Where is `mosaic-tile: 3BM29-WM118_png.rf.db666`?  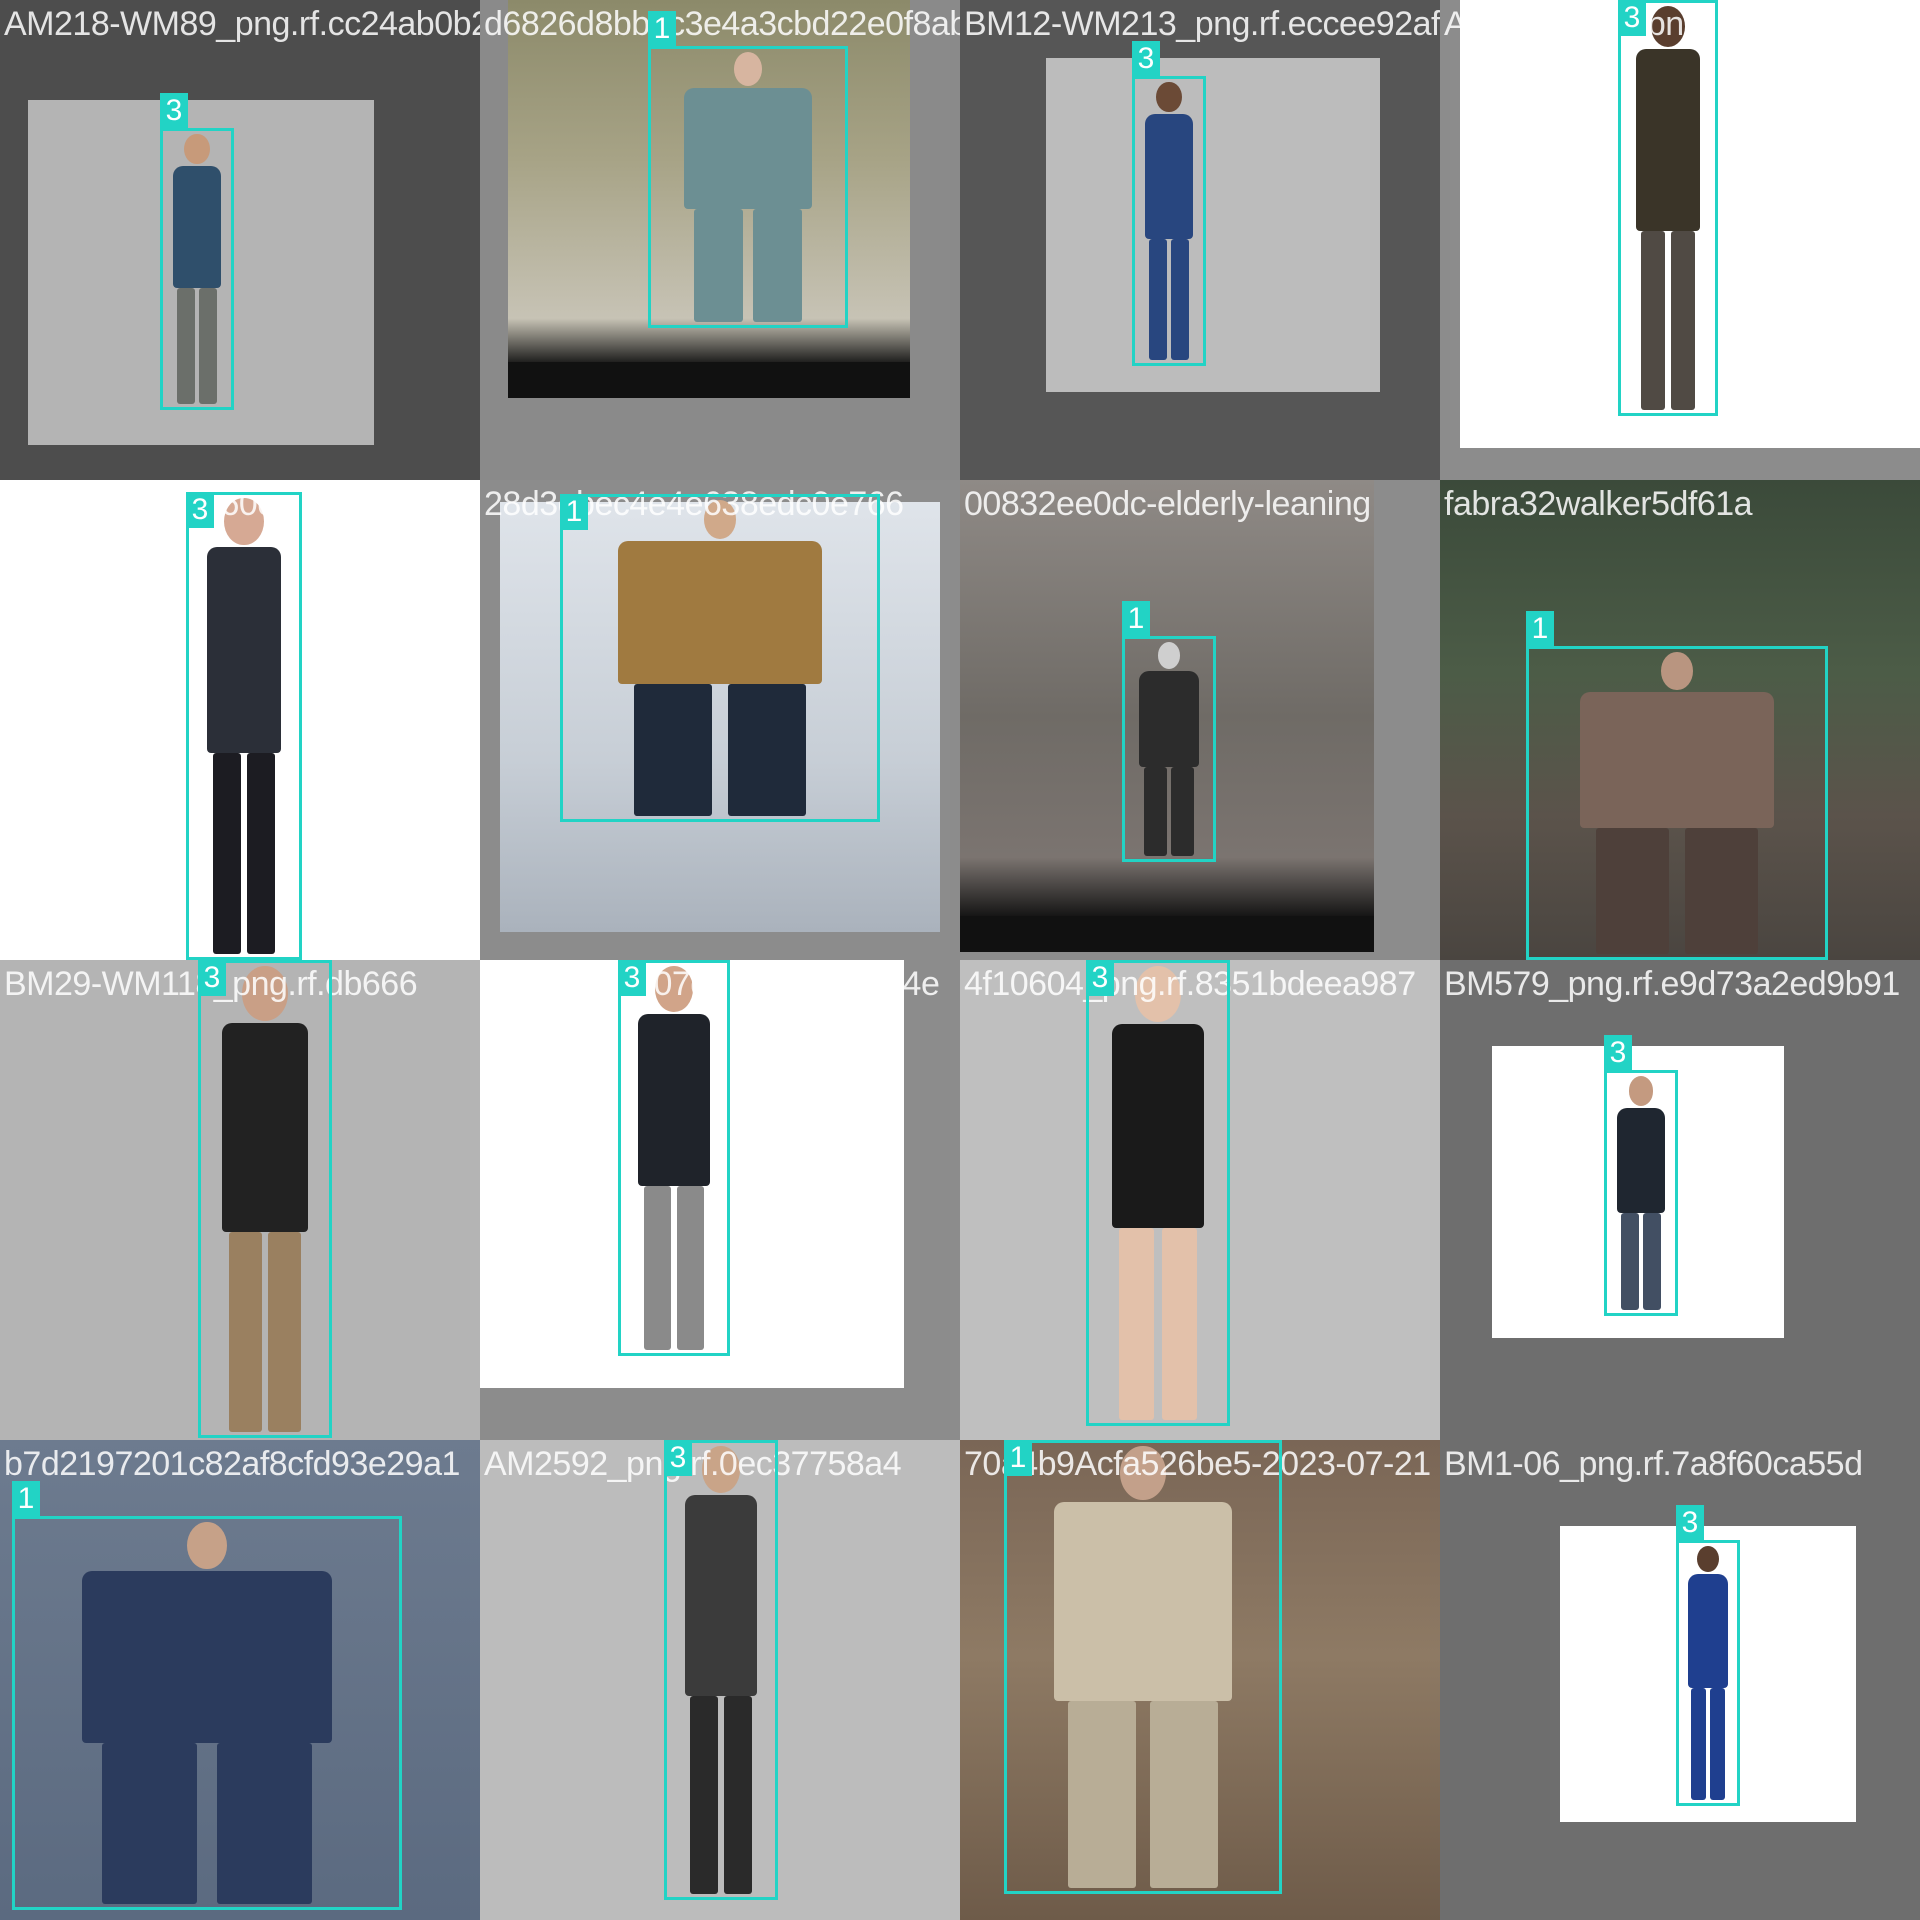
mosaic-tile: 3BM29-WM118_png.rf.db666 is located at coordinates (240, 1200).